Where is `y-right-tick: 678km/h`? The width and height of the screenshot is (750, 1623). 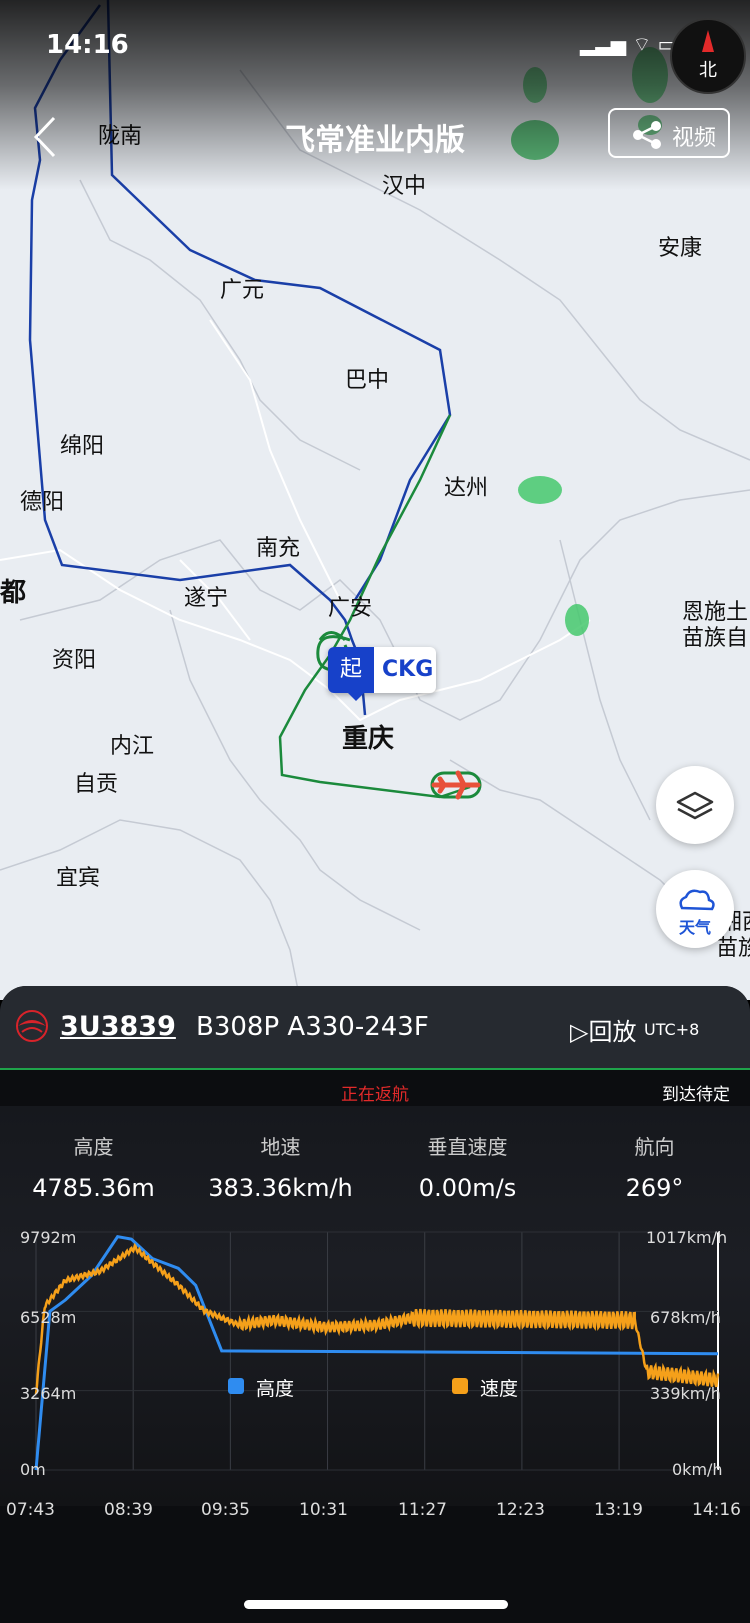
y-right-tick: 678km/h is located at coordinates (685, 1317).